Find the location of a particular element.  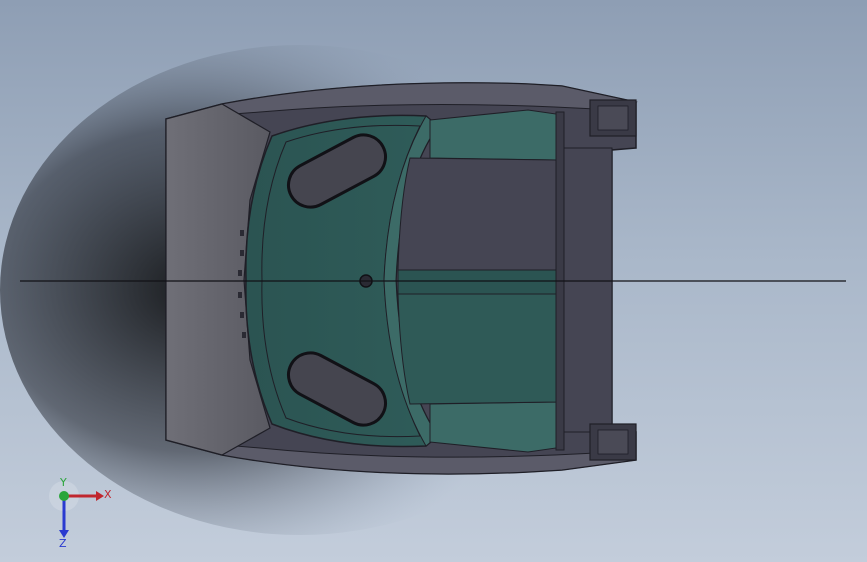

triad-x-label: X is located at coordinates (108, 494).